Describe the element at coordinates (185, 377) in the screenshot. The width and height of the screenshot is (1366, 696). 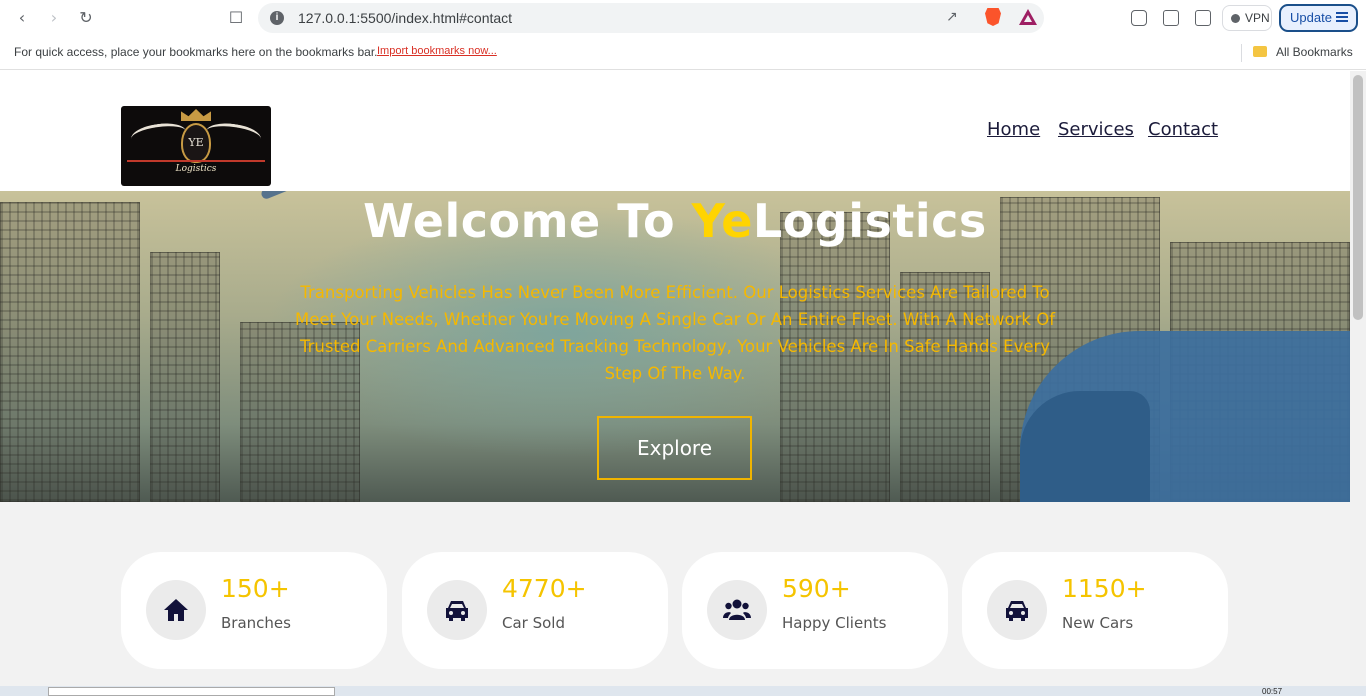
I see `building-graphic` at that location.